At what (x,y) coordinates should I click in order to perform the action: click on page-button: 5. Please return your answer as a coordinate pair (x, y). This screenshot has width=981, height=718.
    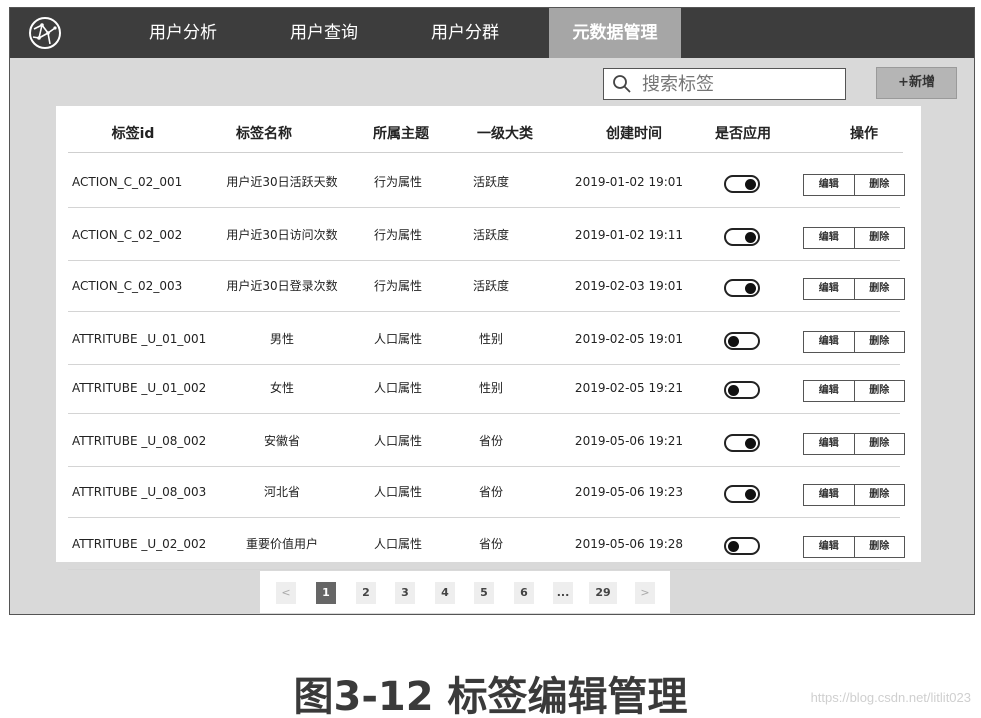
    Looking at the image, I should click on (484, 593).